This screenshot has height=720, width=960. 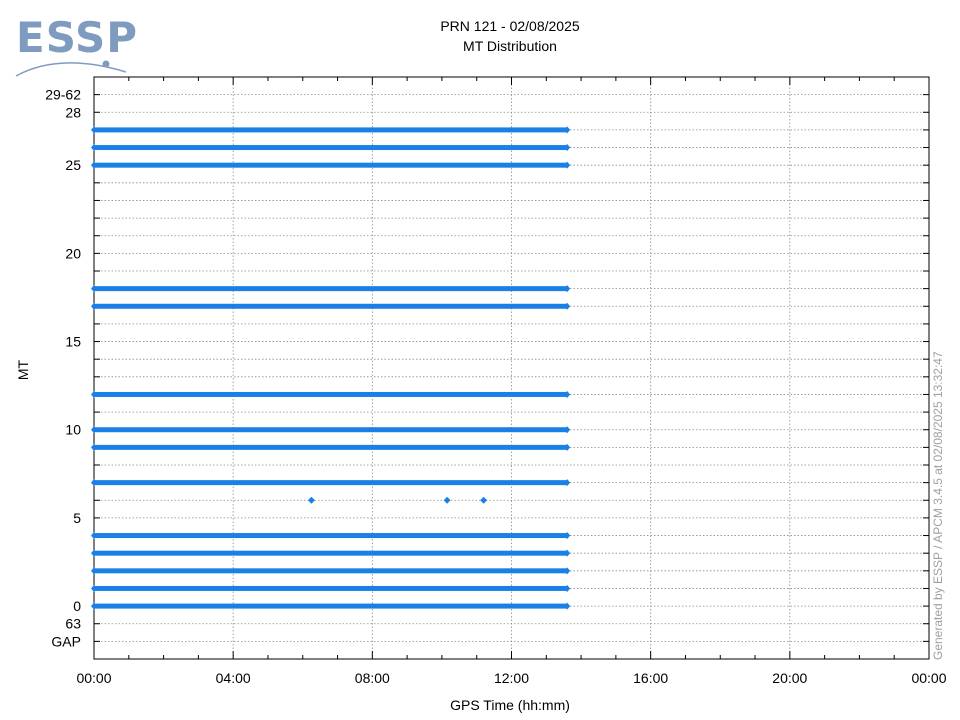 I want to click on logo-text: ESSP, so click(x=77, y=37).